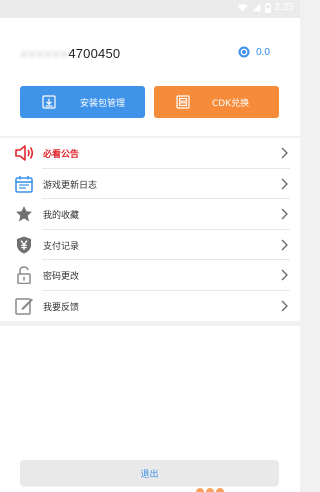 Image resolution: width=320 pixels, height=492 pixels. I want to click on battery-icon, so click(267, 7).